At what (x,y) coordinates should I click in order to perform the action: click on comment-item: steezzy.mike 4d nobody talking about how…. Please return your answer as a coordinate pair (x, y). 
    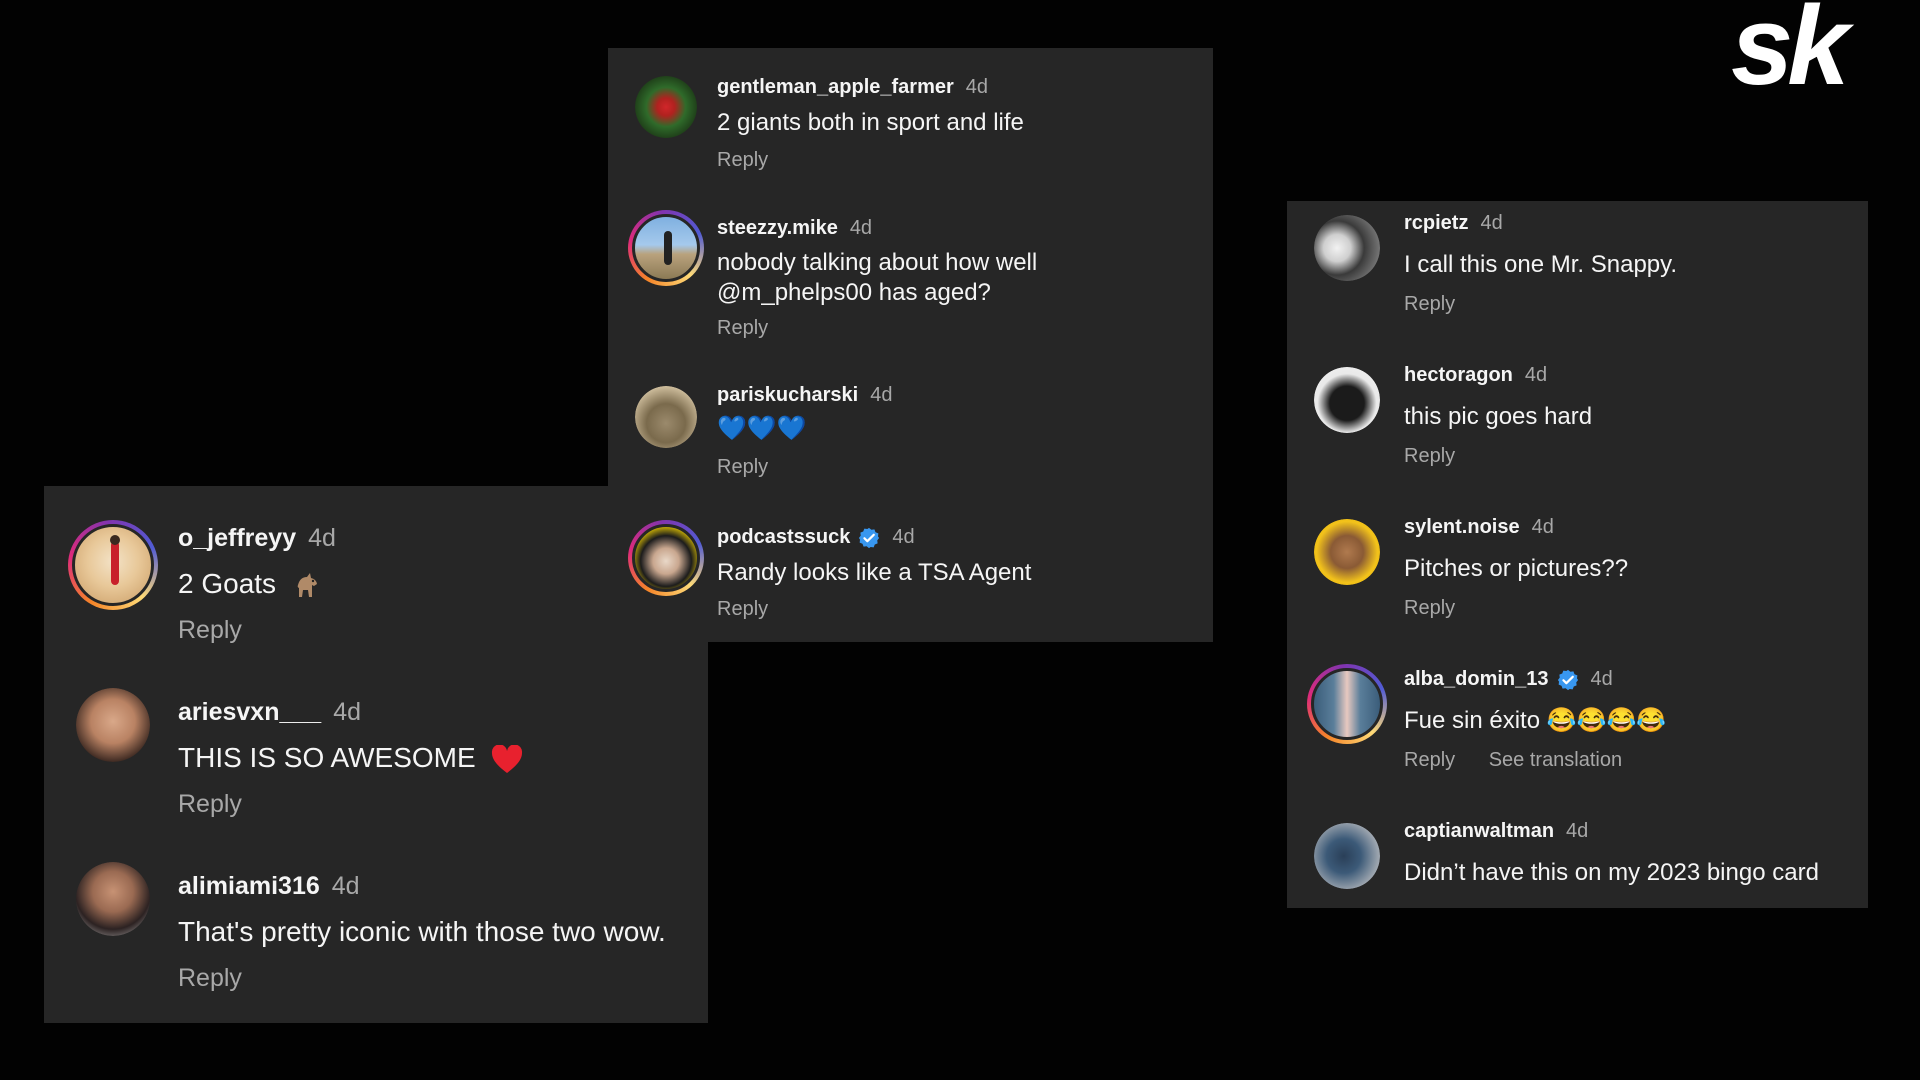
    Looking at the image, I should click on (910, 264).